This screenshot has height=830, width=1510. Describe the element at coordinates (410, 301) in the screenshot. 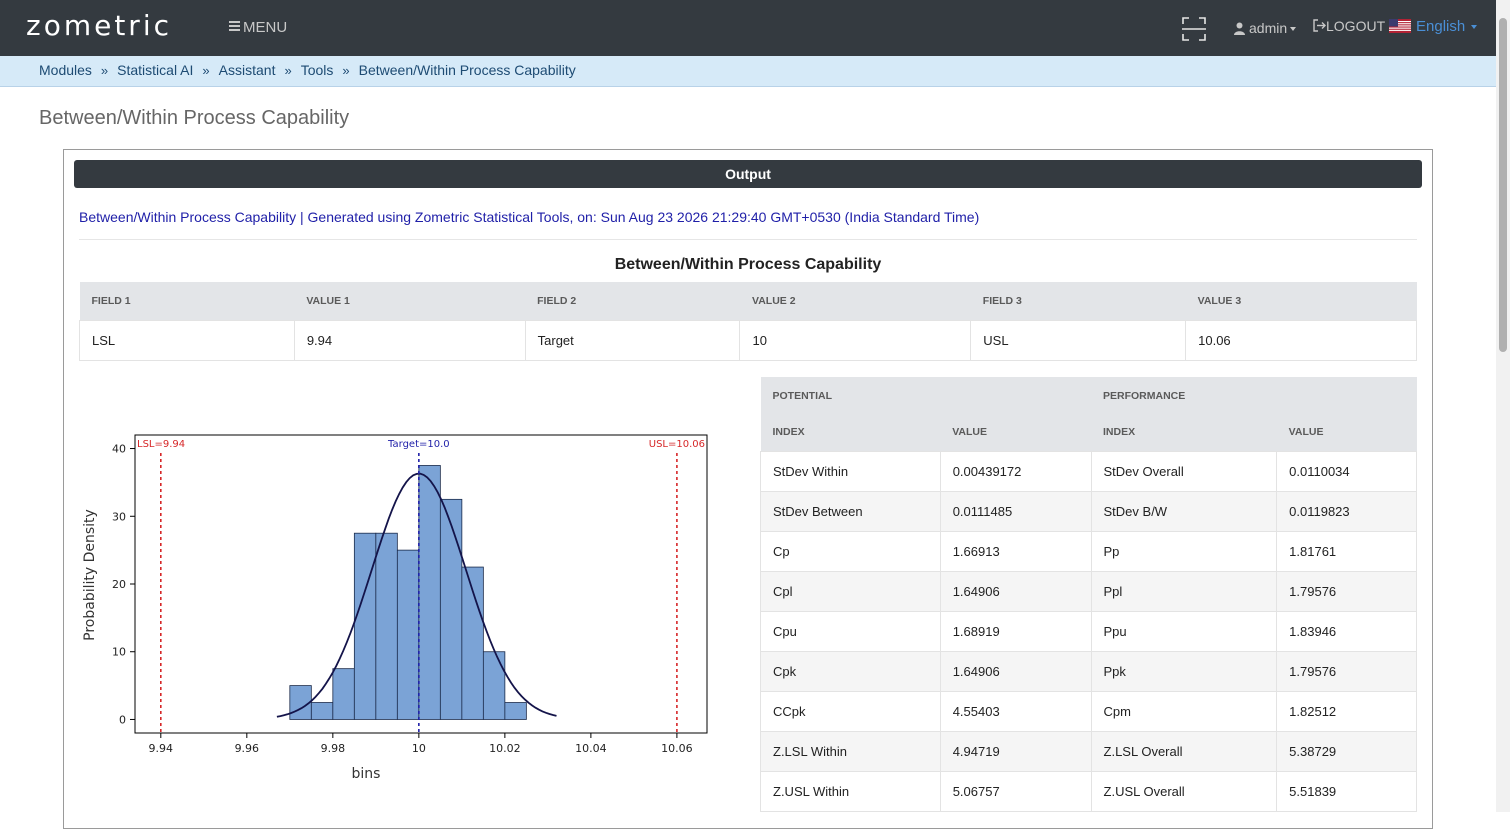

I see `column-header: VALUE 1` at that location.